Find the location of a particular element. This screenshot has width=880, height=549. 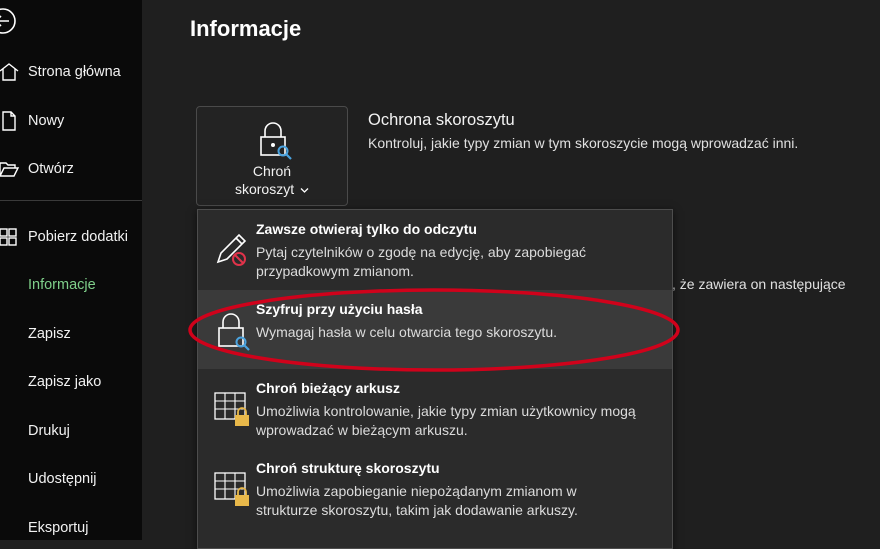

pencil-no-edit-icon is located at coordinates (231, 249).